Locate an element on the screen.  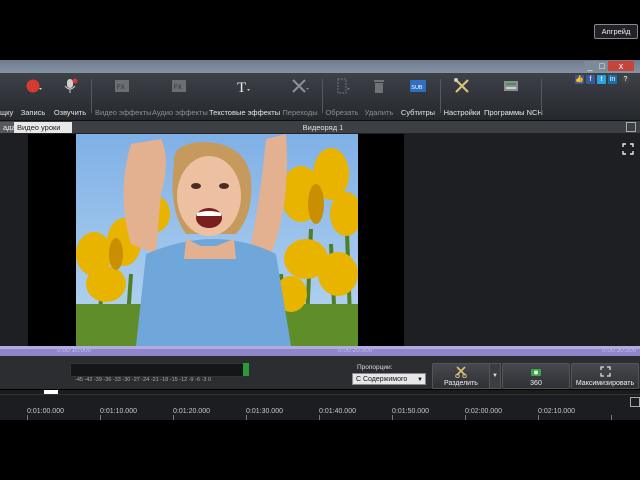
split-label: Разделить is located at coordinates (461, 383).